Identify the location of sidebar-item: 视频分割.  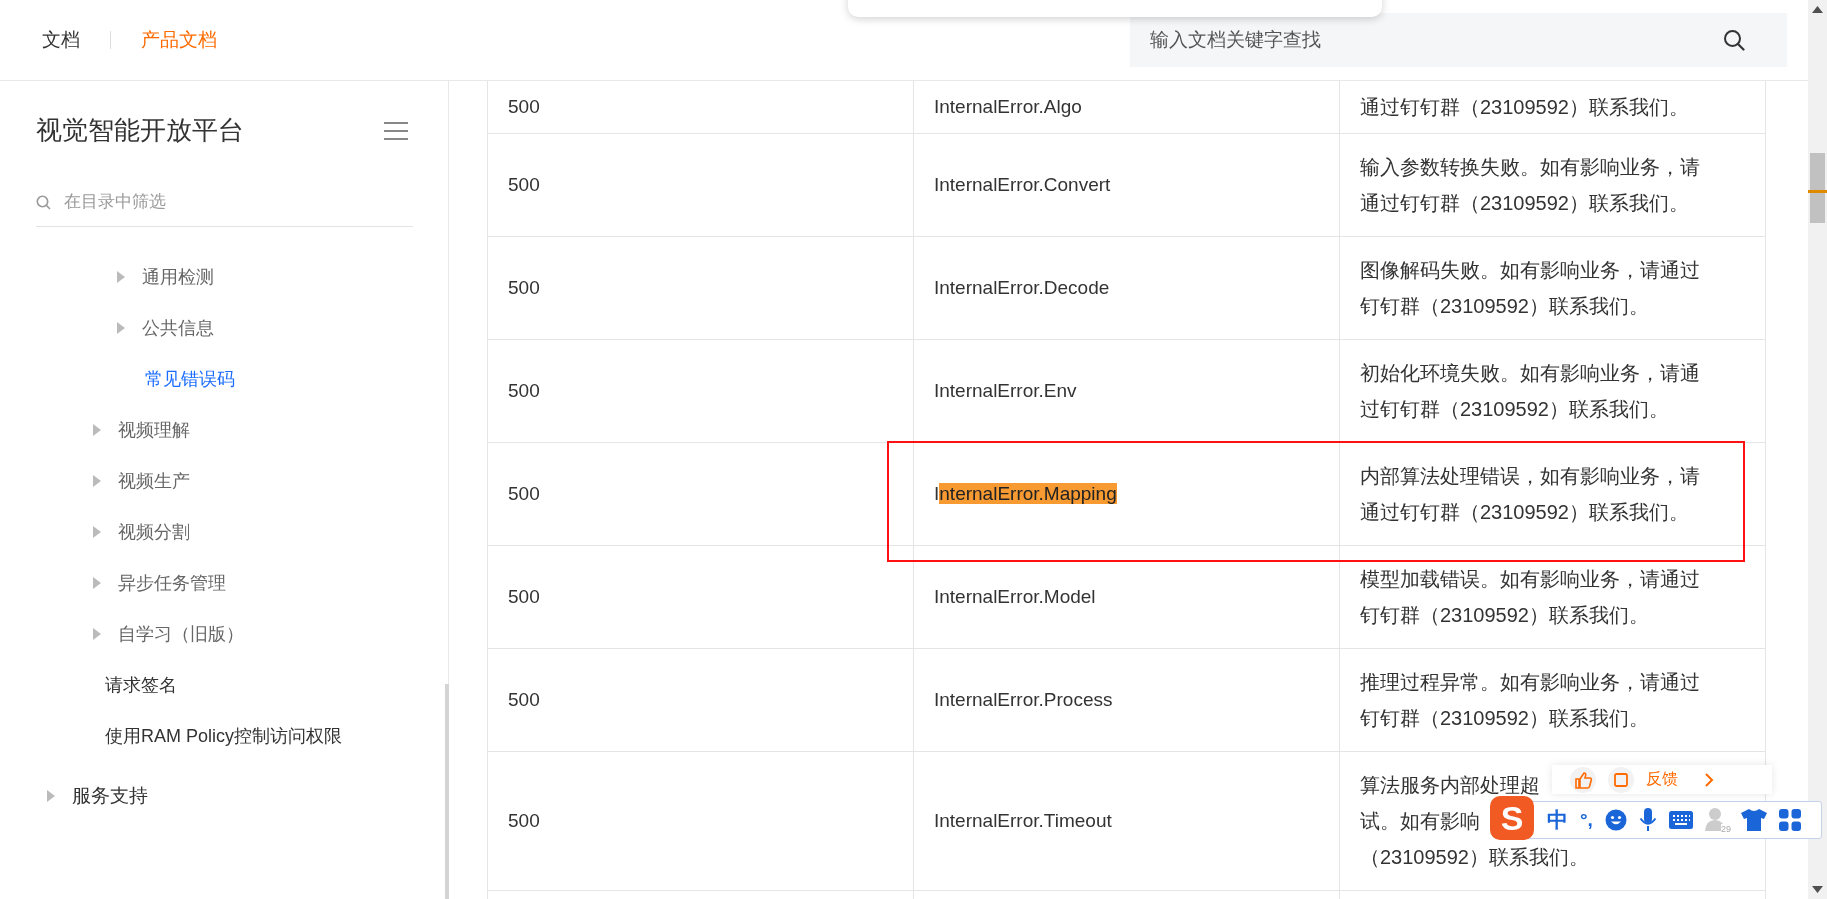
(224, 531).